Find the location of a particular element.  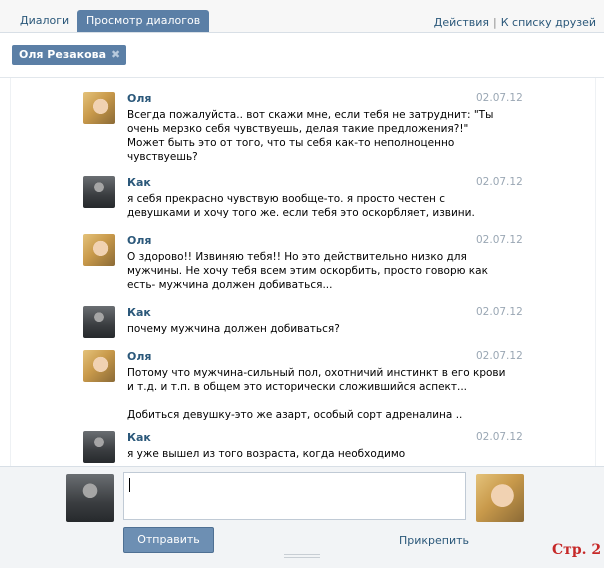

page-mark: Стр. 2 is located at coordinates (577, 550).